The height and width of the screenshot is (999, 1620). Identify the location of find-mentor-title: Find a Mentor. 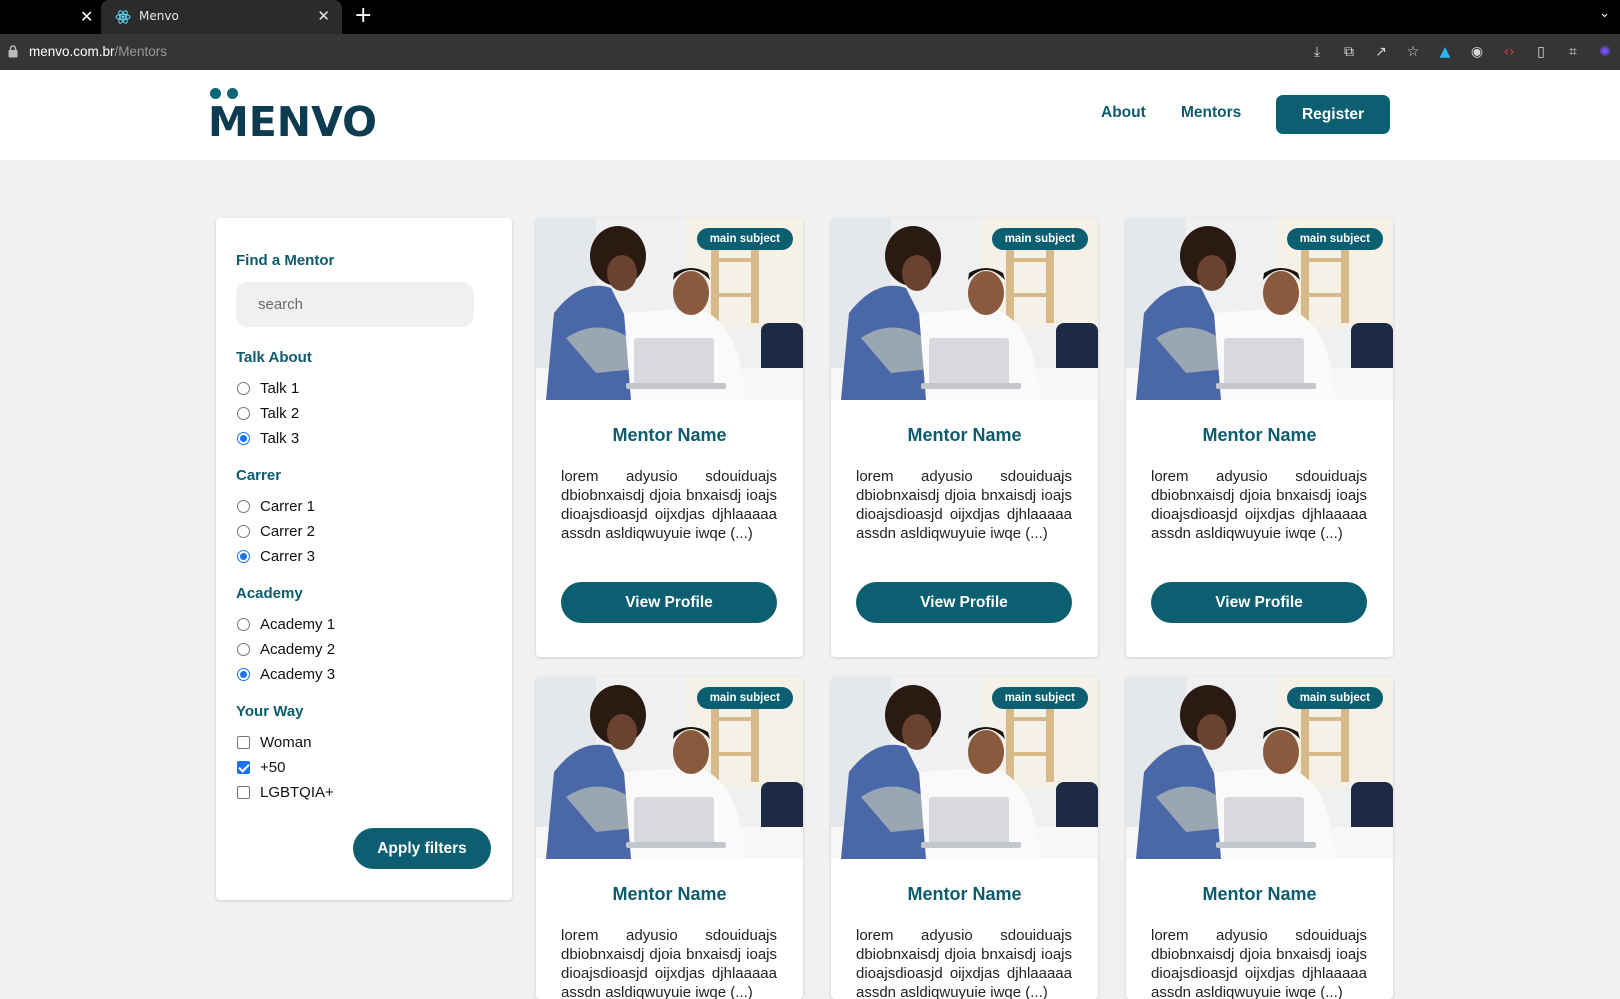
(285, 260).